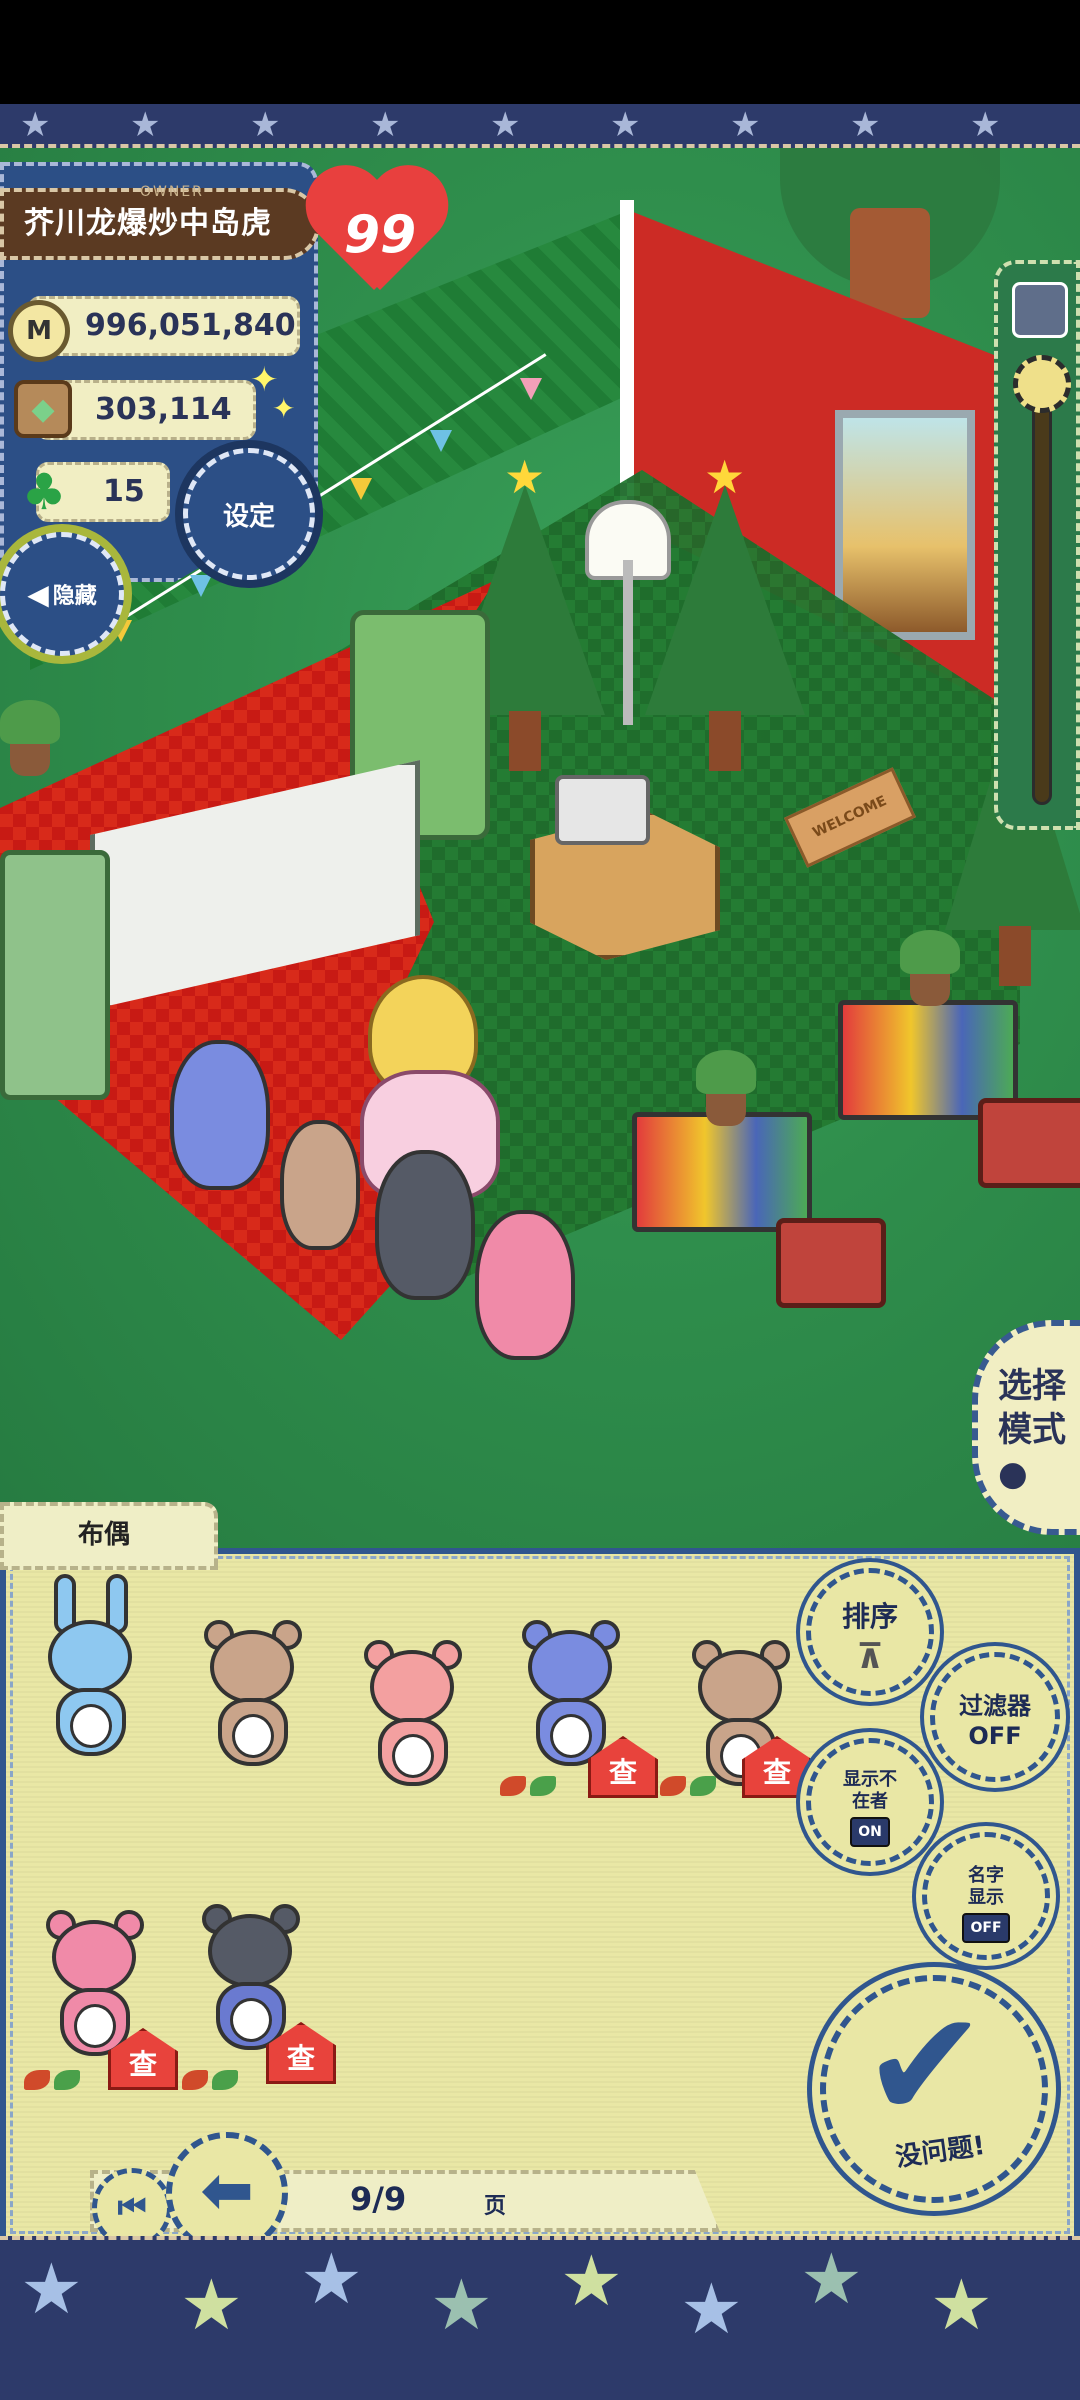 This screenshot has height=2400, width=1080. What do you see at coordinates (869, 1616) in the screenshot?
I see `sort-button-label: 排序` at bounding box center [869, 1616].